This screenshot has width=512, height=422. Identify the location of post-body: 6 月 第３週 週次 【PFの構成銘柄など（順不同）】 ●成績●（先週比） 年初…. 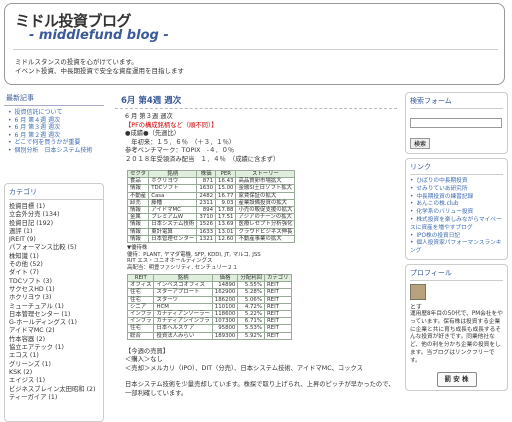
(256, 138).